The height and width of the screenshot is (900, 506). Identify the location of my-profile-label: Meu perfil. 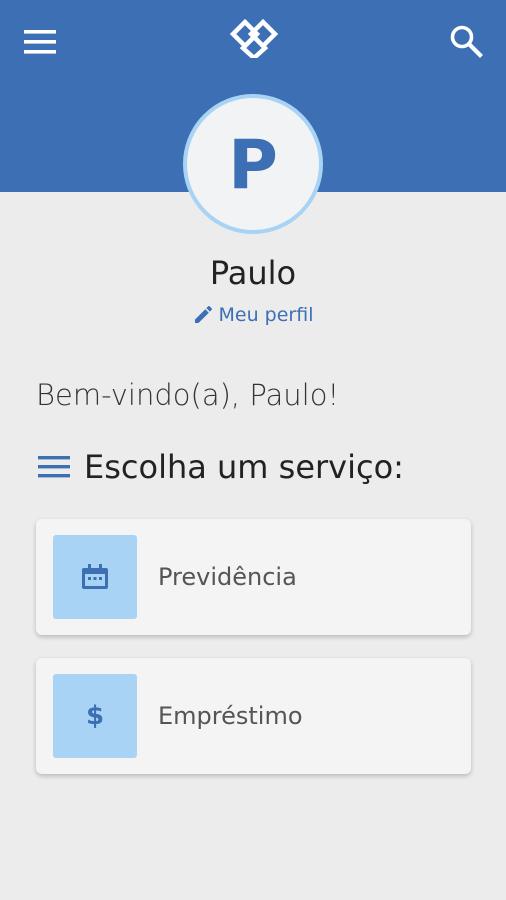
(266, 315).